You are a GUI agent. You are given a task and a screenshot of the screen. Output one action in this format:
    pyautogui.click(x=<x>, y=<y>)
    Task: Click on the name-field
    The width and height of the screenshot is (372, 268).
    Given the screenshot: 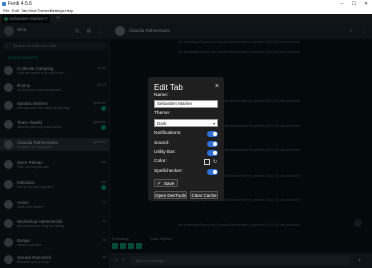 What is the action you would take?
    pyautogui.click(x=186, y=104)
    